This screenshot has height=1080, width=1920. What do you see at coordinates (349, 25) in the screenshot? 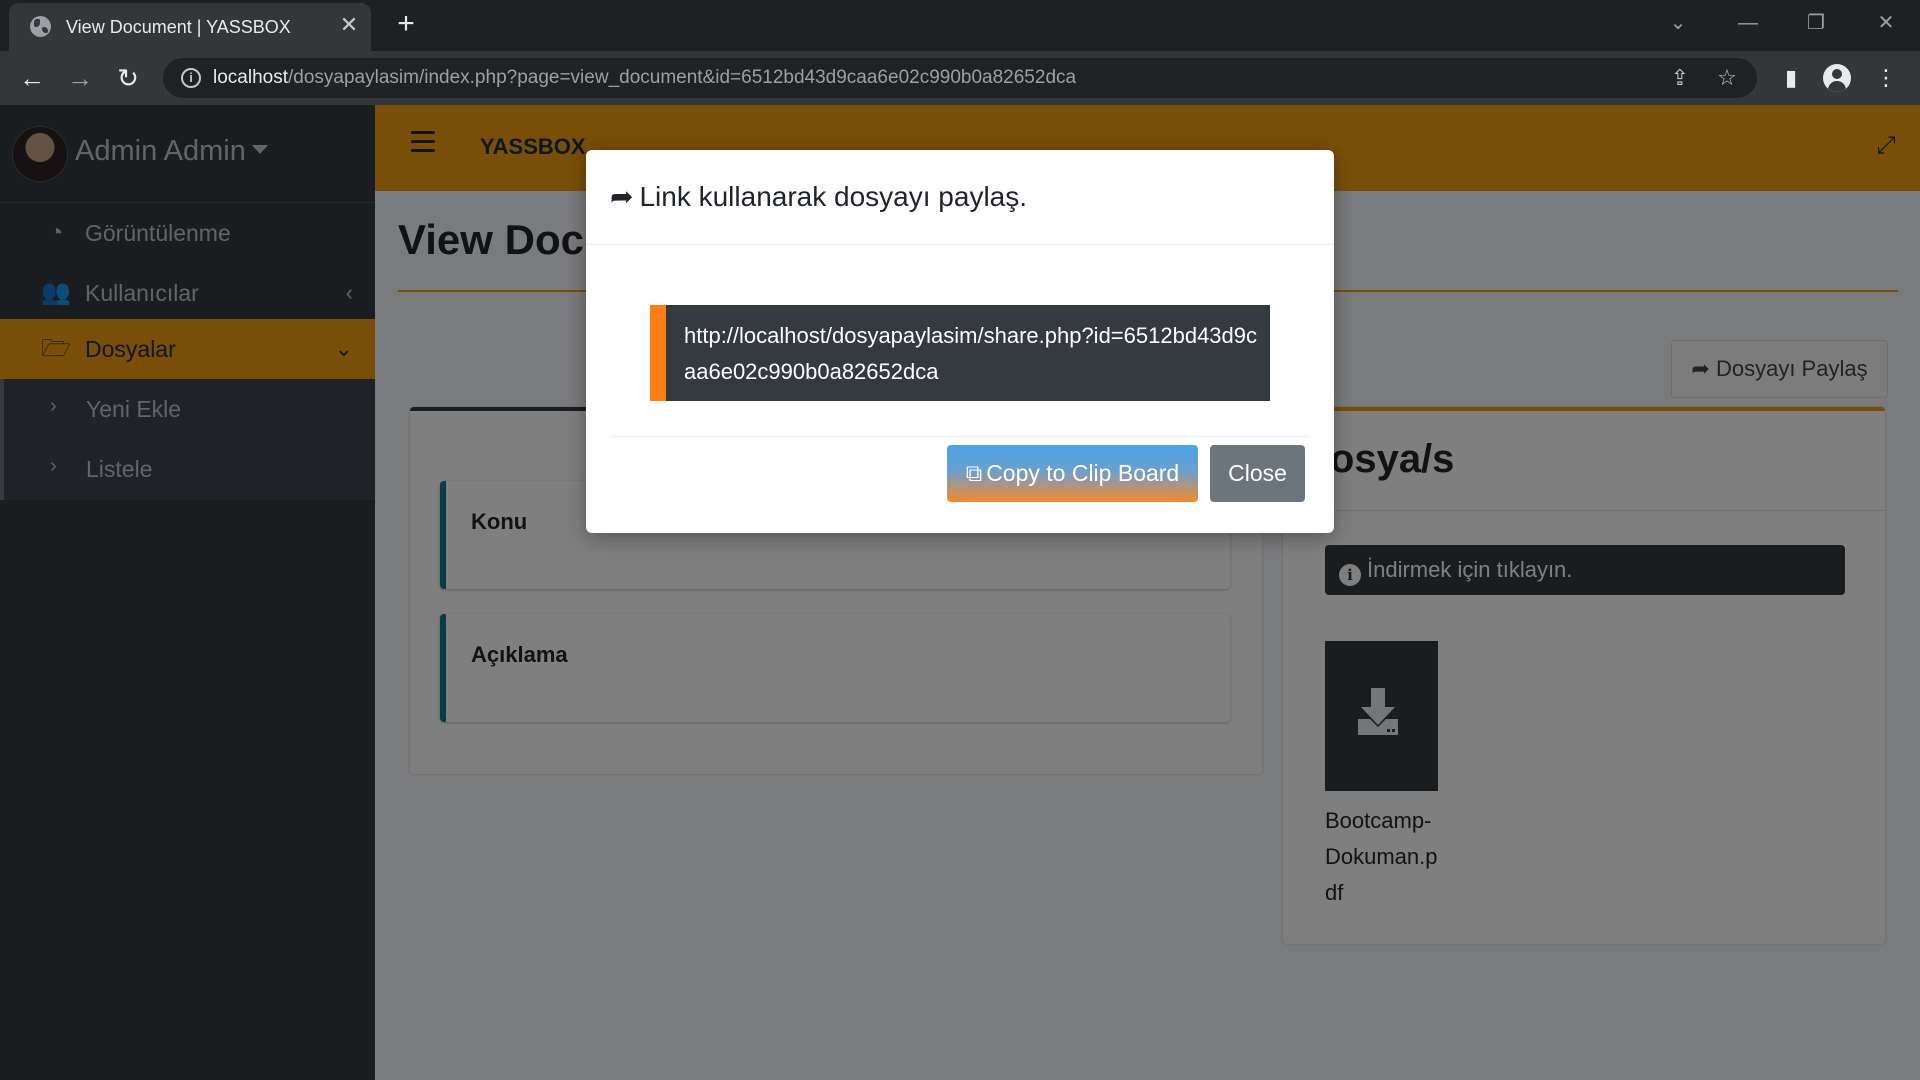
I see `close-tab-icon: ✕` at bounding box center [349, 25].